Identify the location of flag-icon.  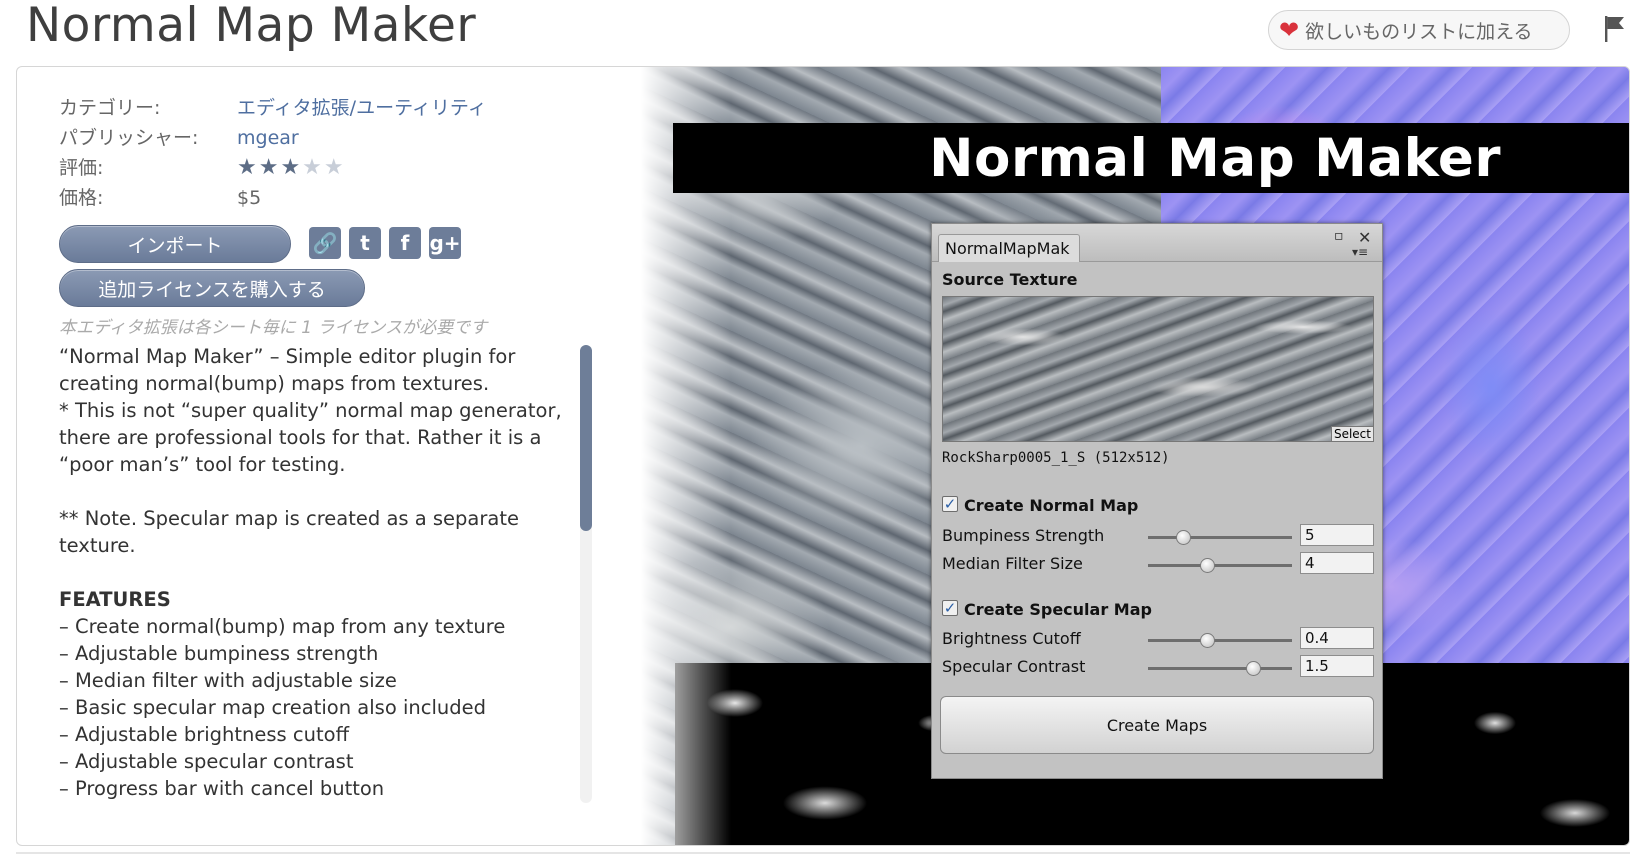
(1615, 29).